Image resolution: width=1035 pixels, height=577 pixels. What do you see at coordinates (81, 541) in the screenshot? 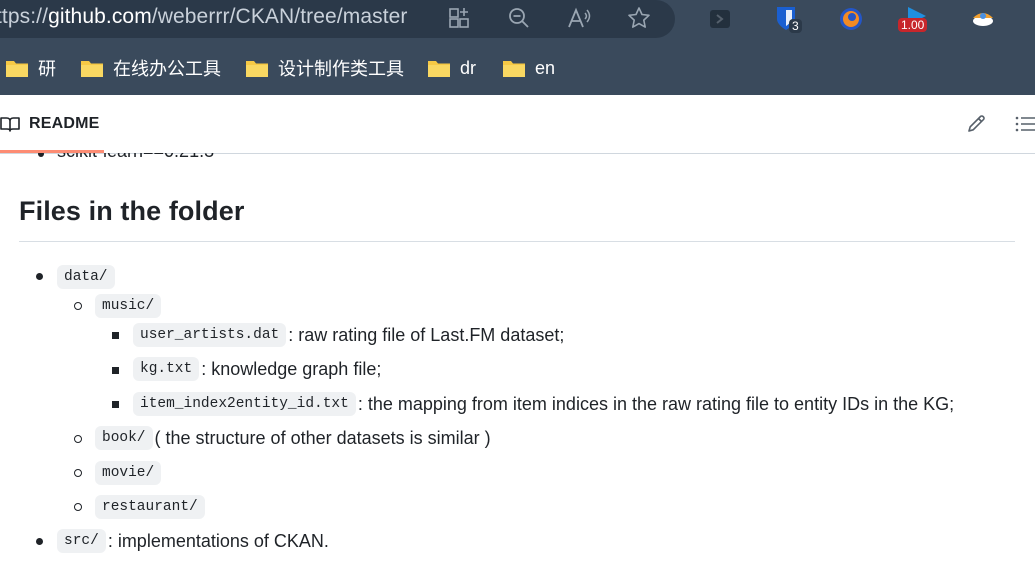
I see `inline-code: src/` at bounding box center [81, 541].